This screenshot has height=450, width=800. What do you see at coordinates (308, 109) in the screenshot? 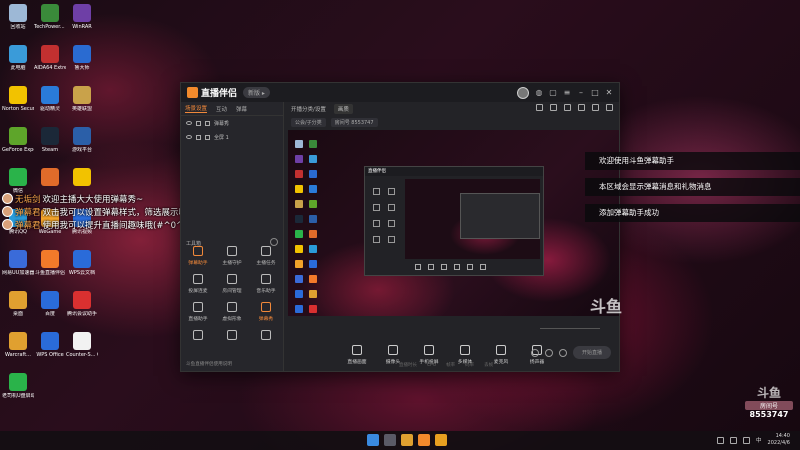
I see `tab-category: 开播分类/设置` at bounding box center [308, 109].